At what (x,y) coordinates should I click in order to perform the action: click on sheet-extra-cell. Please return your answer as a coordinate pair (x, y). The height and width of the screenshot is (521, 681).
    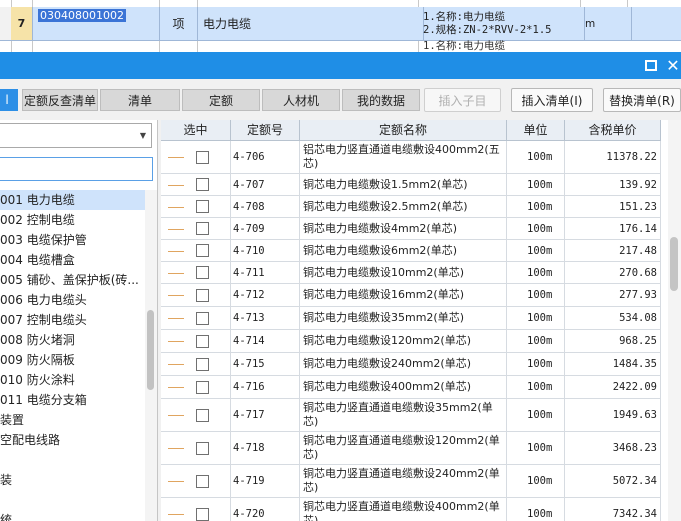
    Looking at the image, I should click on (654, 23).